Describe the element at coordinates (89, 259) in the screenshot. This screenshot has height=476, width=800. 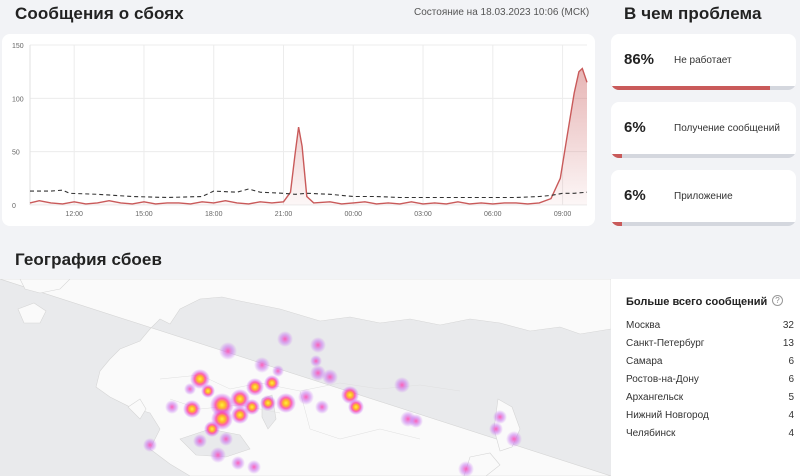
I see `geo-title: География сбоев` at that location.